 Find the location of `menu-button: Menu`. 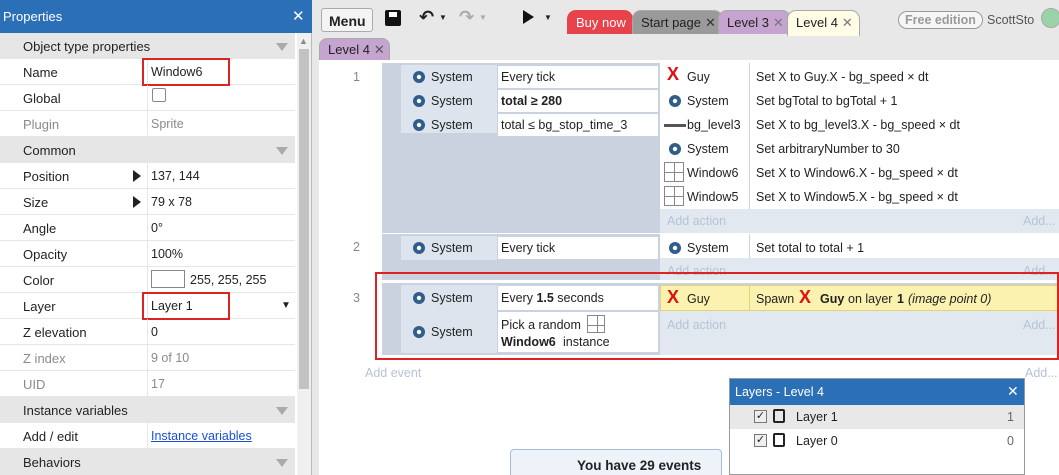

menu-button: Menu is located at coordinates (347, 20).